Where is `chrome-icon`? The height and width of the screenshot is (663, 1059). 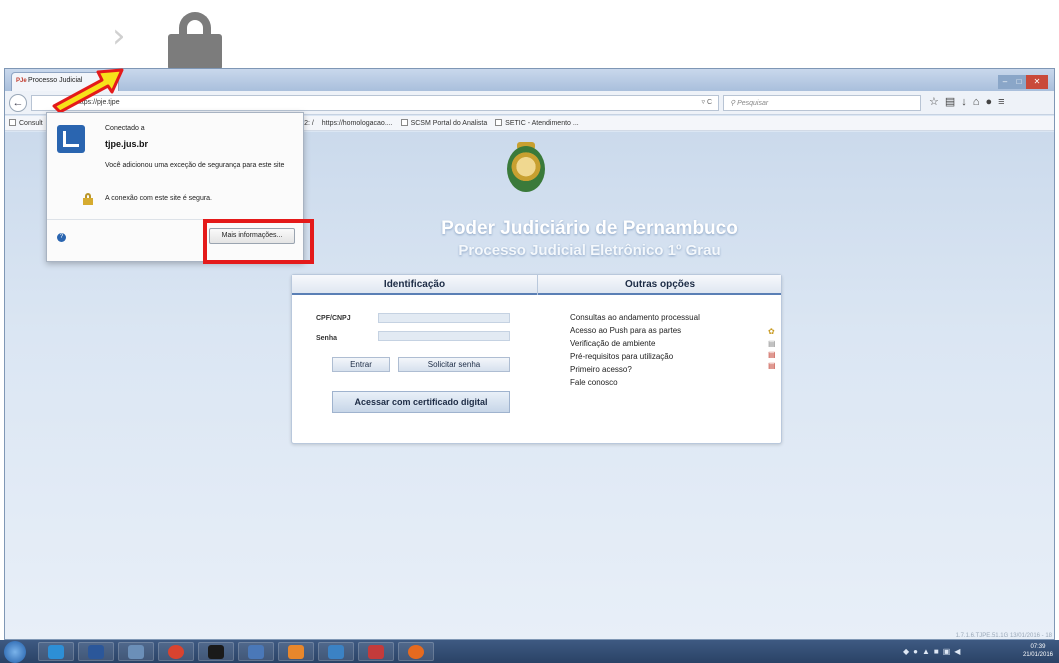 chrome-icon is located at coordinates (176, 651).